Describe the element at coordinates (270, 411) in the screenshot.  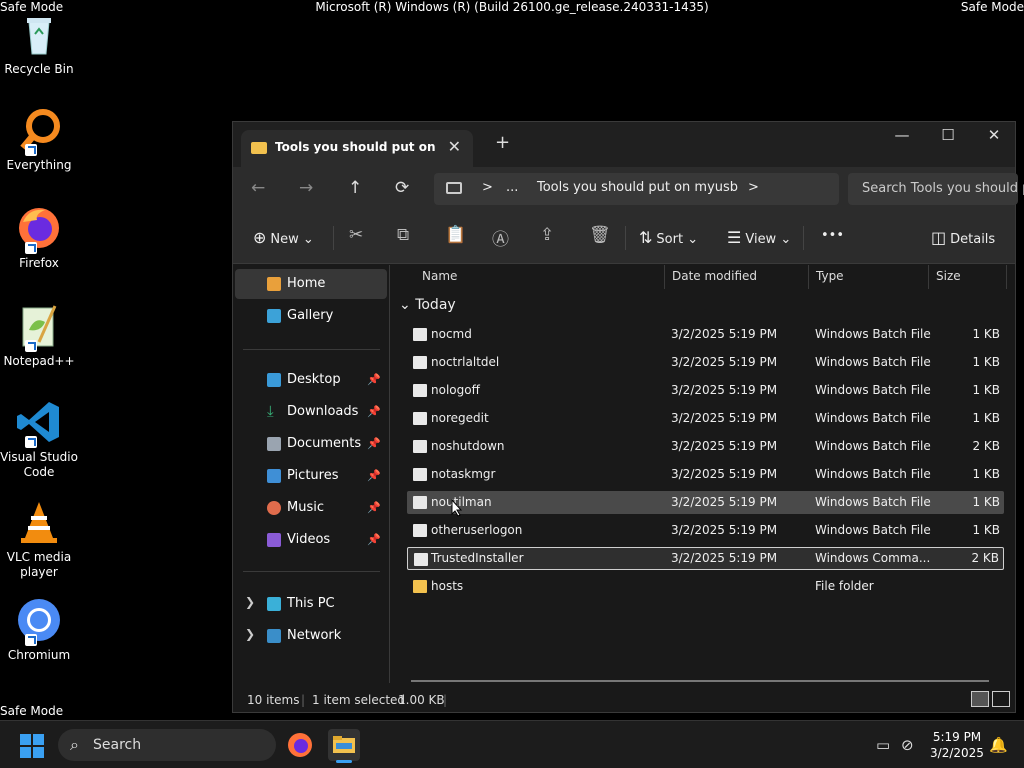
I see `download-icon: ⤓` at that location.